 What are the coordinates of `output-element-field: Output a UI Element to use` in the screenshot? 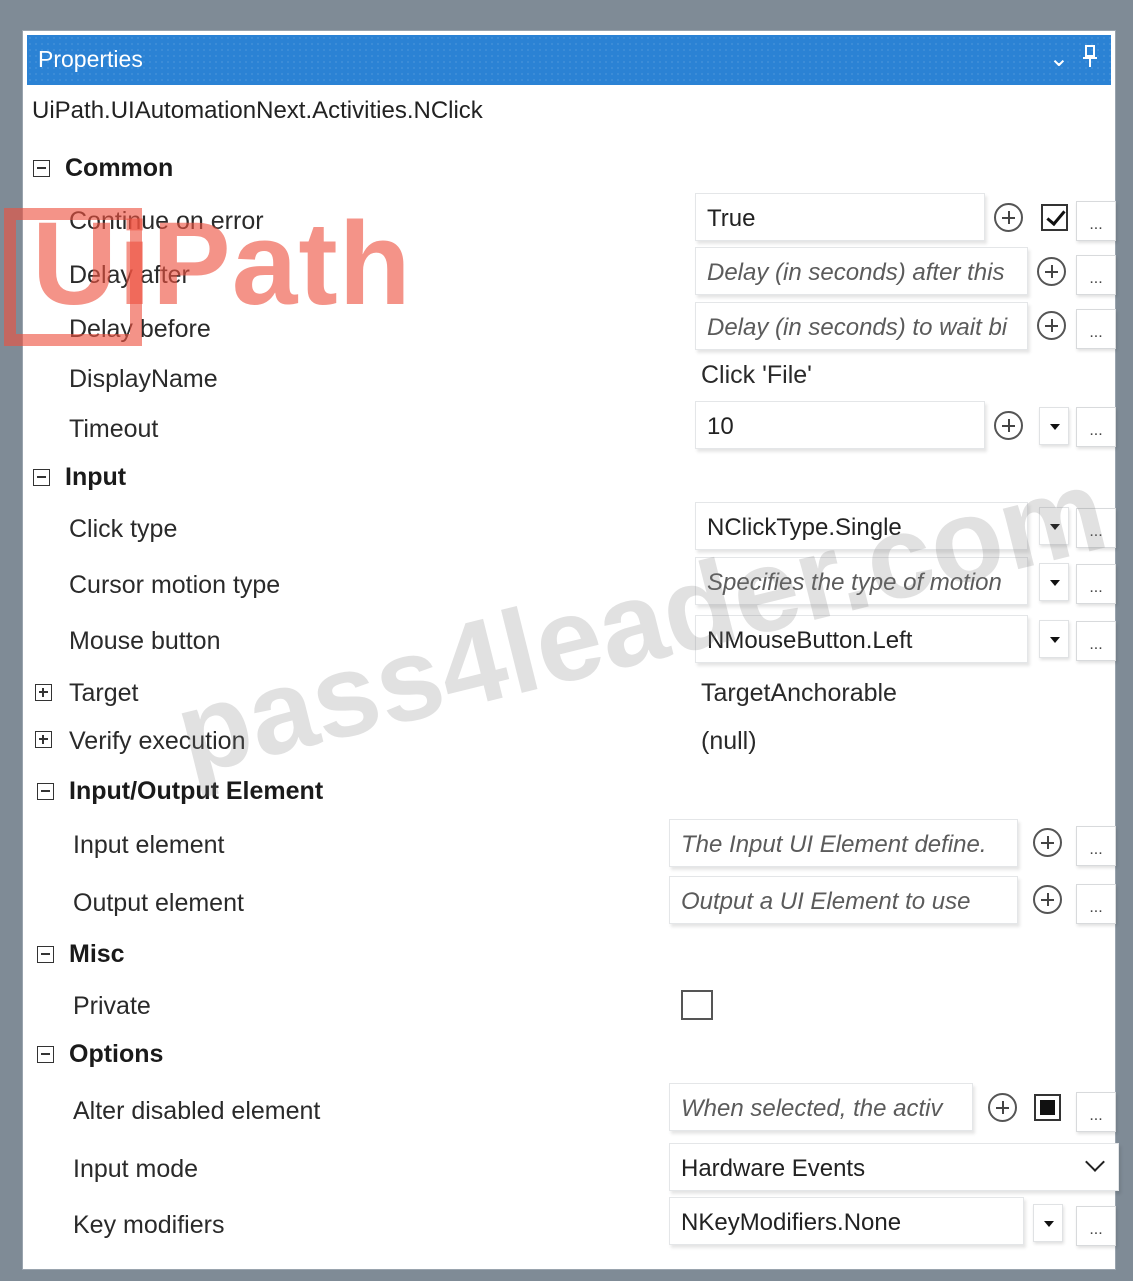 It's located at (843, 900).